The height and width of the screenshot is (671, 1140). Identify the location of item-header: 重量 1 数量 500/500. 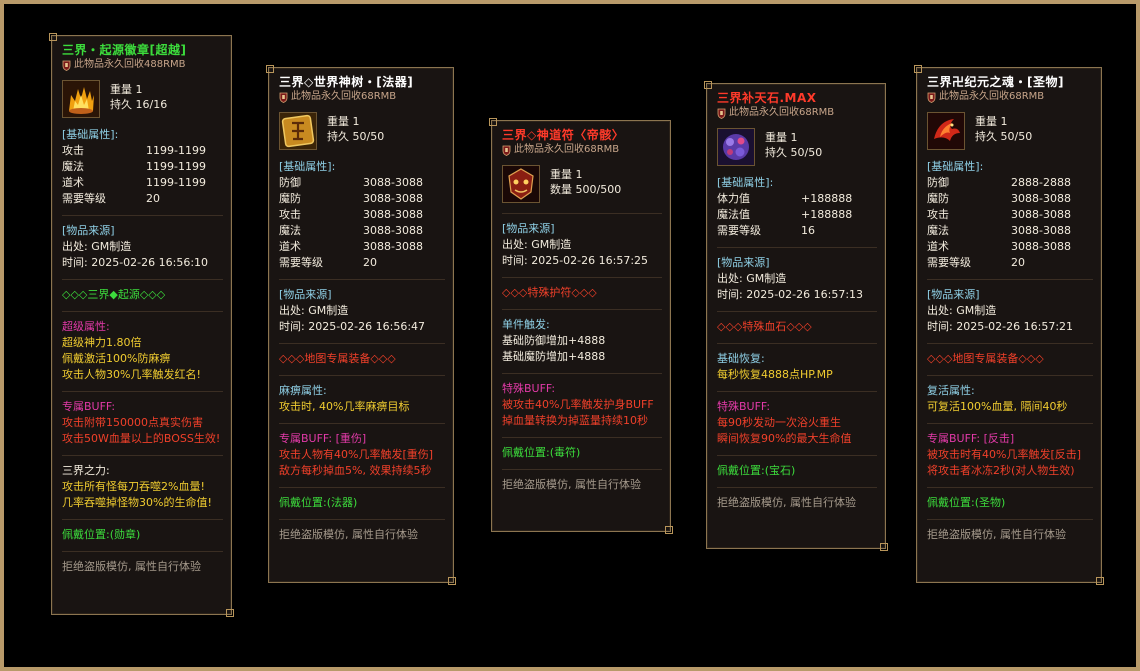
(582, 187).